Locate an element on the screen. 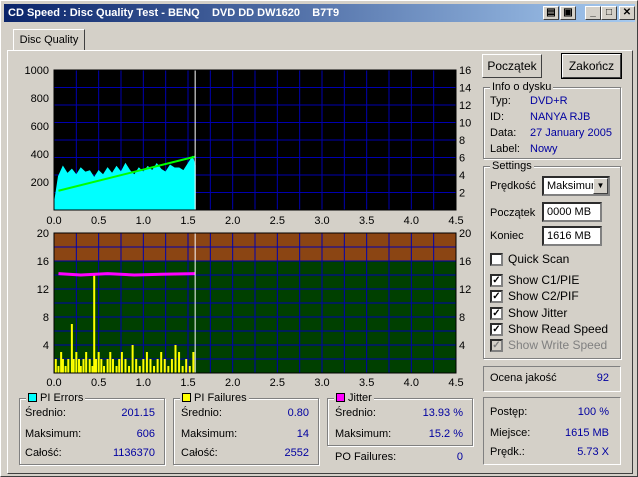 The image size is (638, 477). pi-errors-title: PI Errors is located at coordinates (62, 398).